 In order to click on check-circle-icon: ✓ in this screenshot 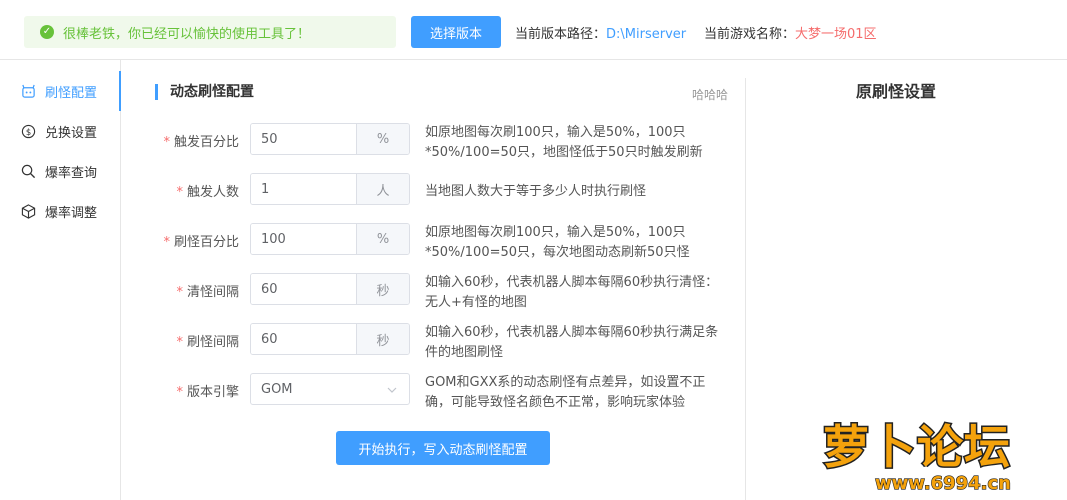, I will do `click(47, 32)`.